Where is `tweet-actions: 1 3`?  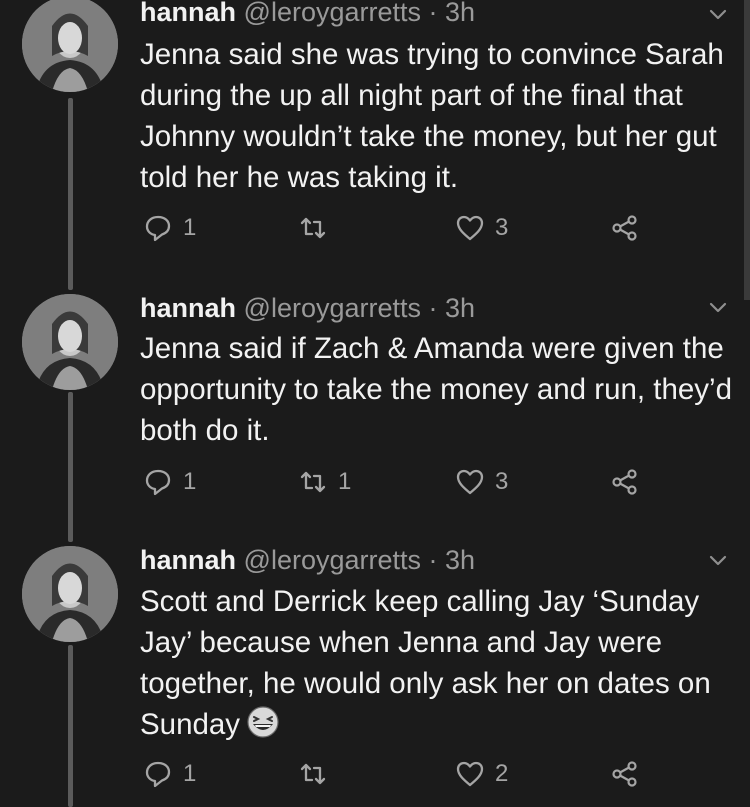 tweet-actions: 1 3 is located at coordinates (375, 233).